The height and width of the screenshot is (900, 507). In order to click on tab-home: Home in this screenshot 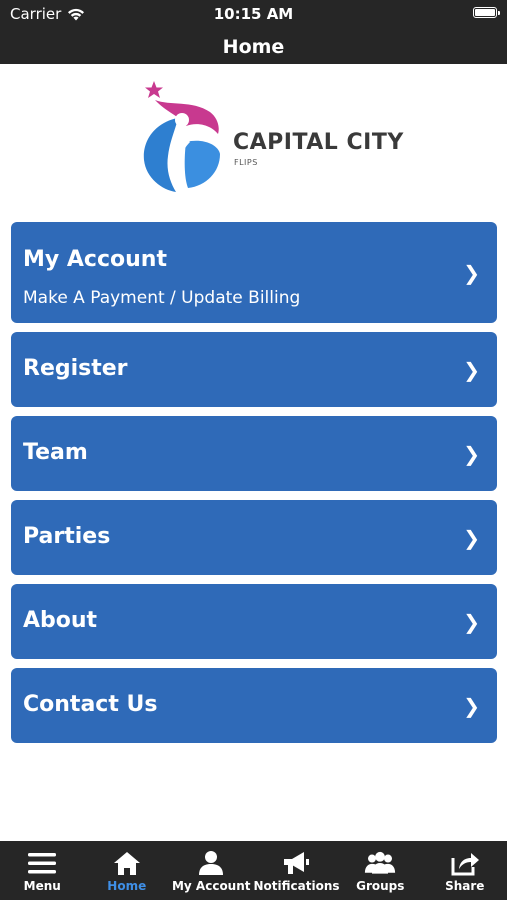, I will do `click(127, 870)`.